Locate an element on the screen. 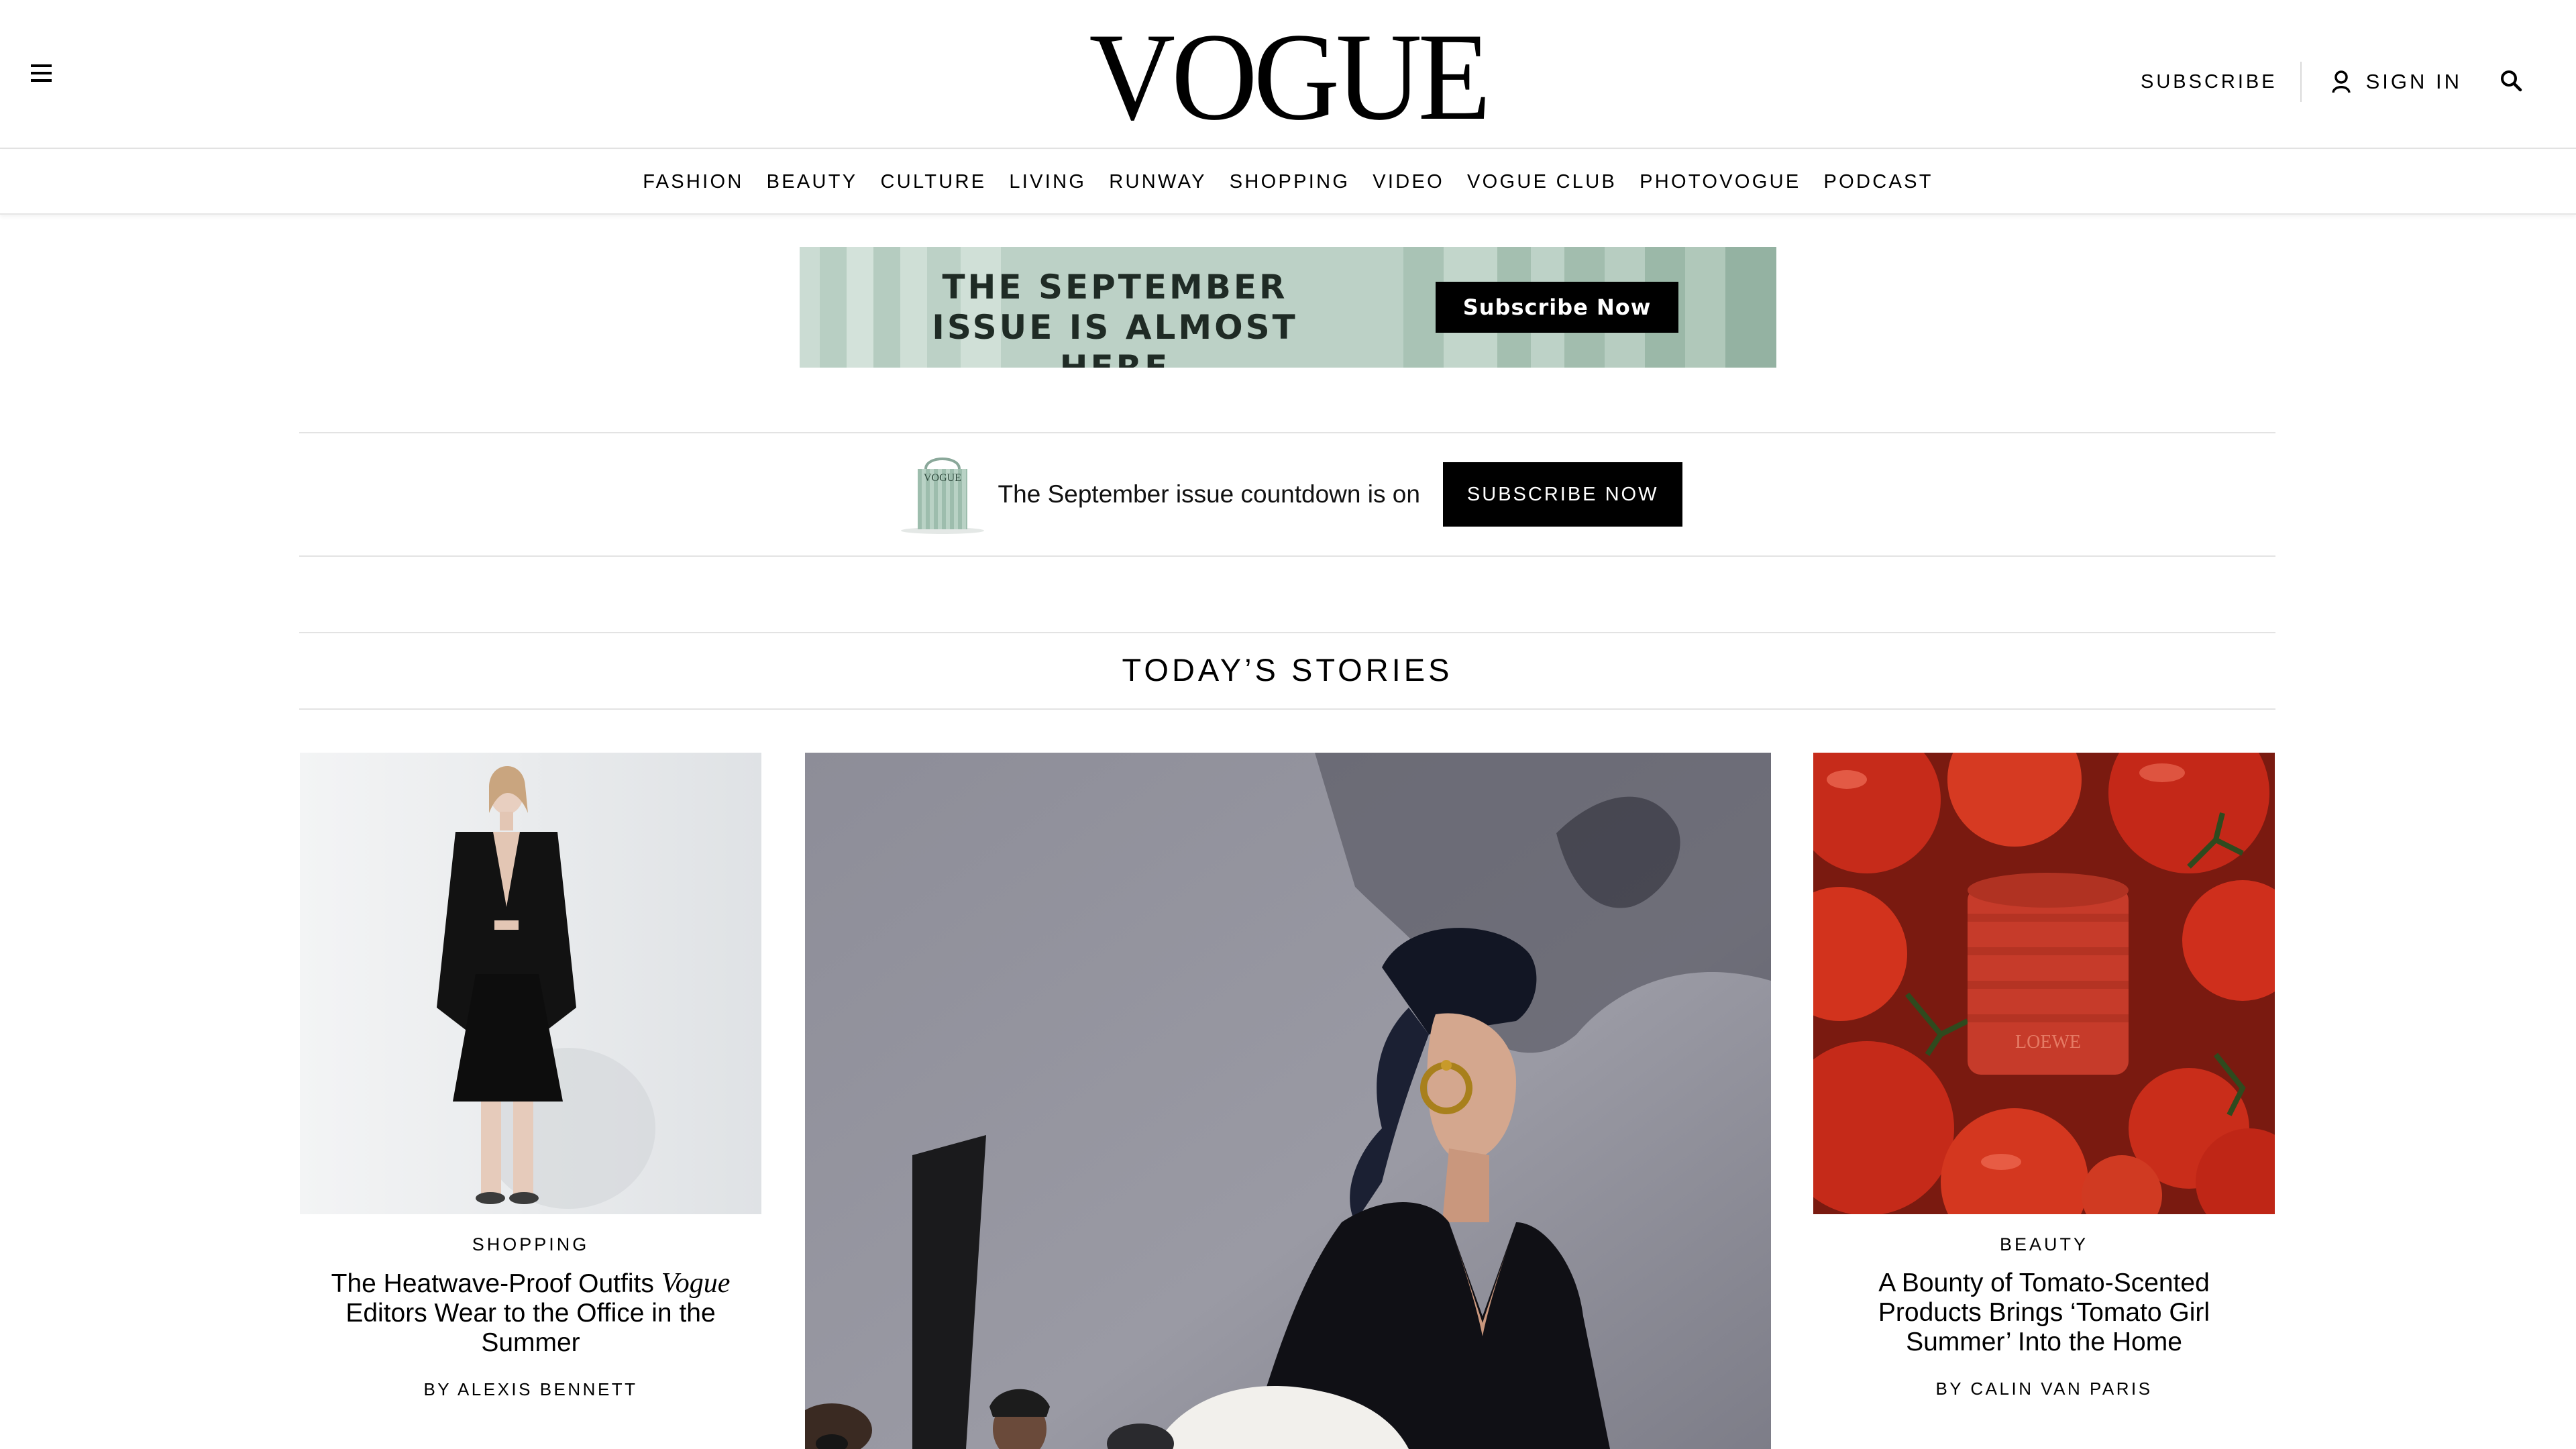  nav-item-video: VIDEO is located at coordinates (1408, 182).